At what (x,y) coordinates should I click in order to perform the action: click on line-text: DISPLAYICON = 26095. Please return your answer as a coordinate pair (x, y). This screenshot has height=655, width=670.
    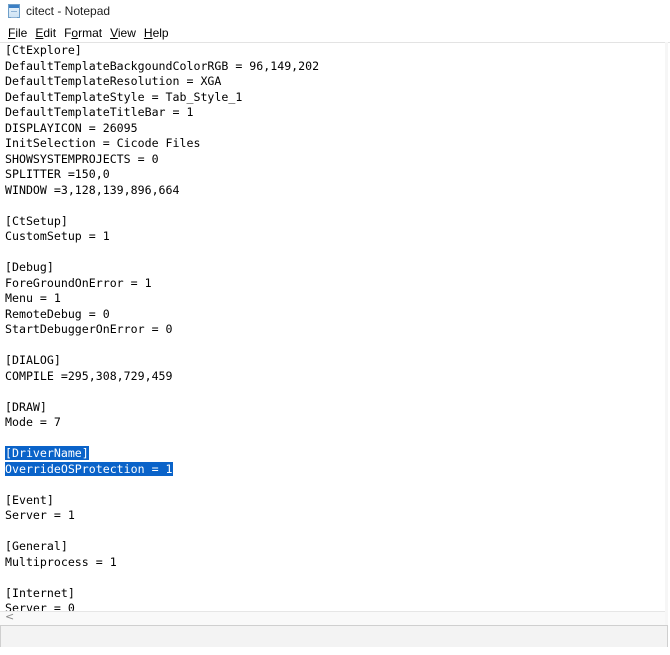
    Looking at the image, I should click on (71, 127).